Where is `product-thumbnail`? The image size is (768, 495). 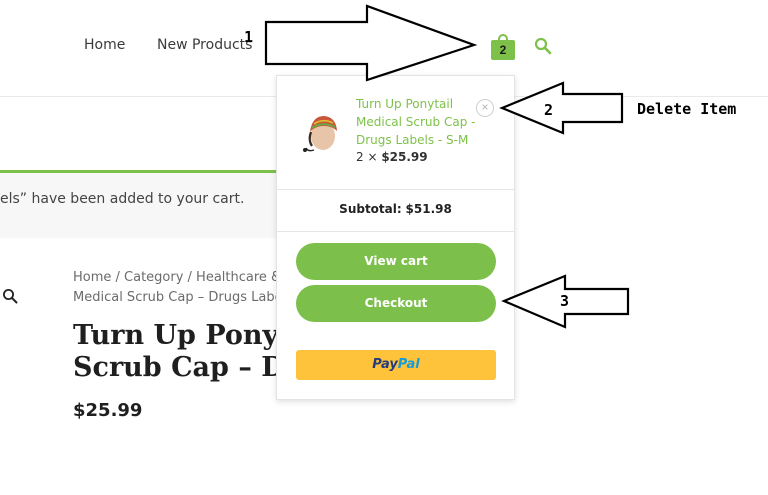 product-thumbnail is located at coordinates (322, 134).